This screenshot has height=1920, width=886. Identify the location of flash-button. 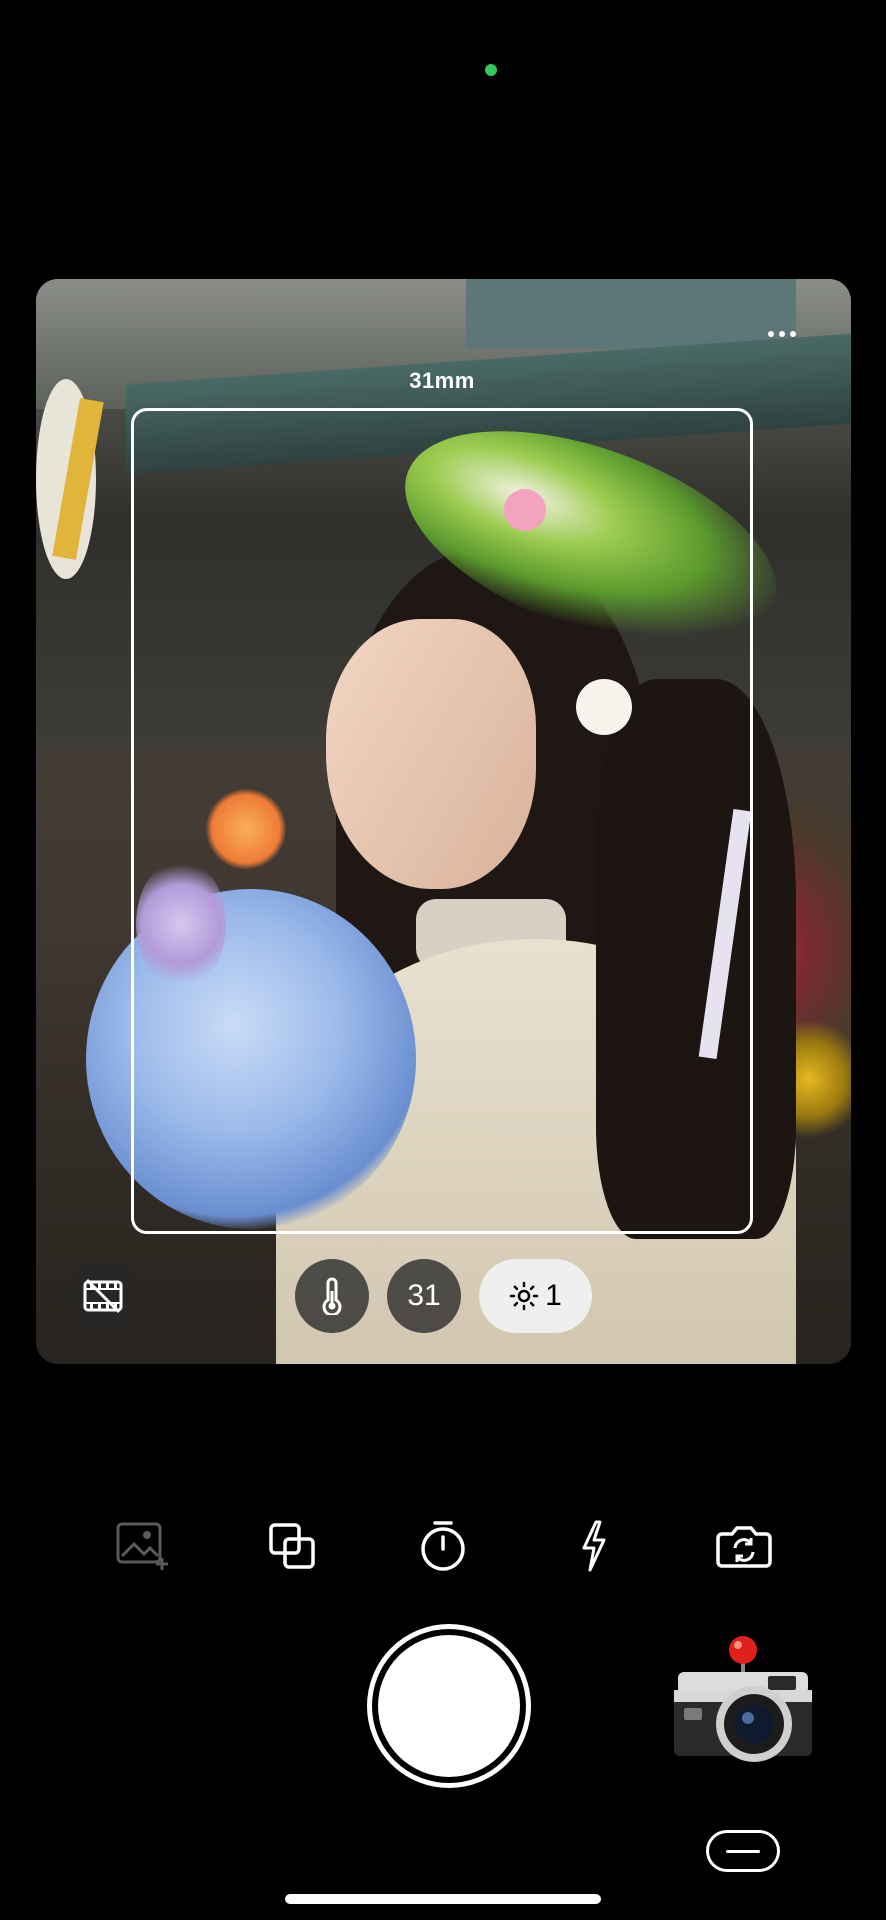
(593, 1546).